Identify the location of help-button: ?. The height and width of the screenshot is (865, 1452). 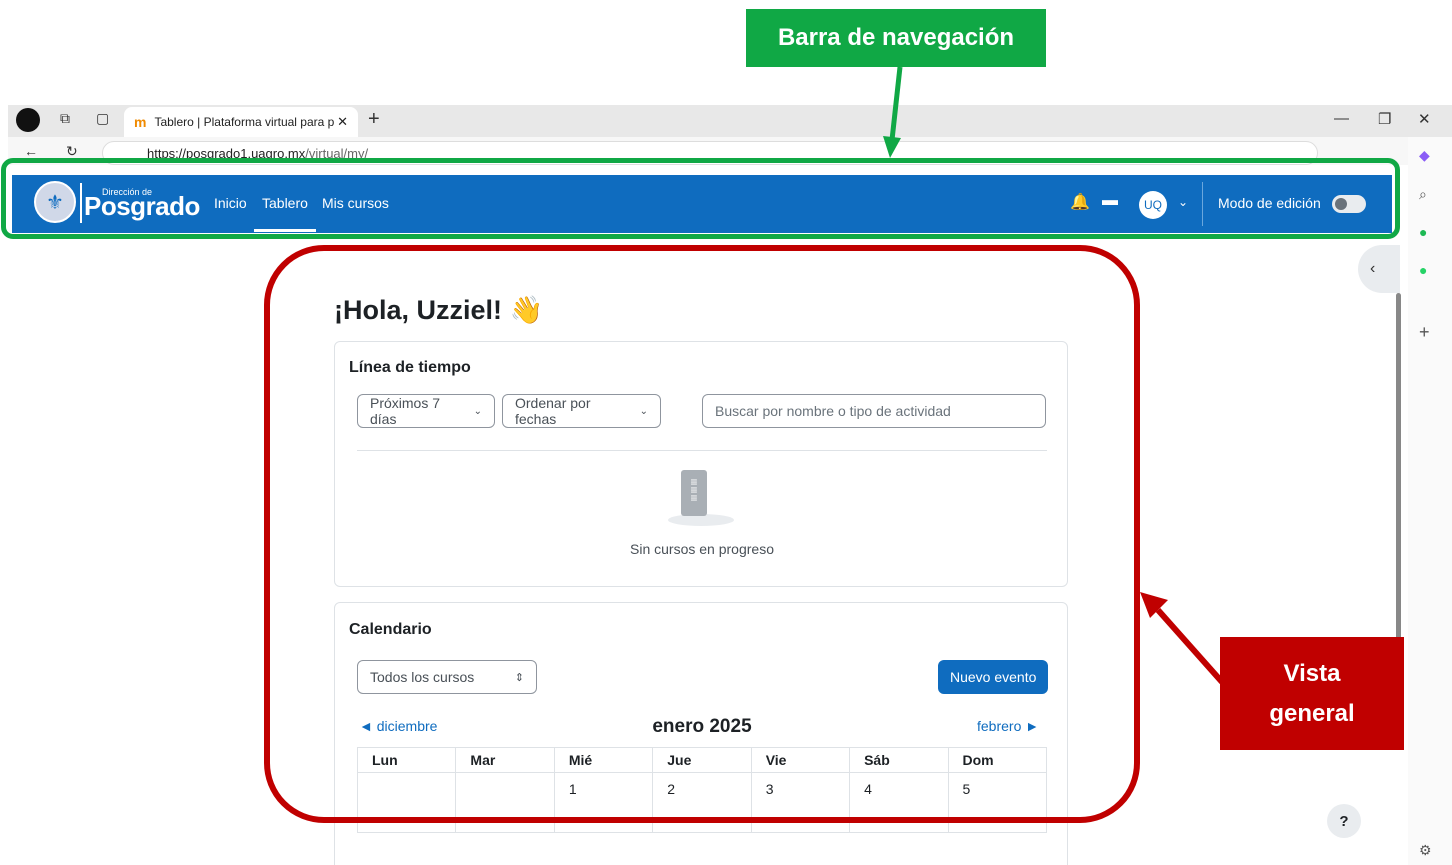
(1344, 821).